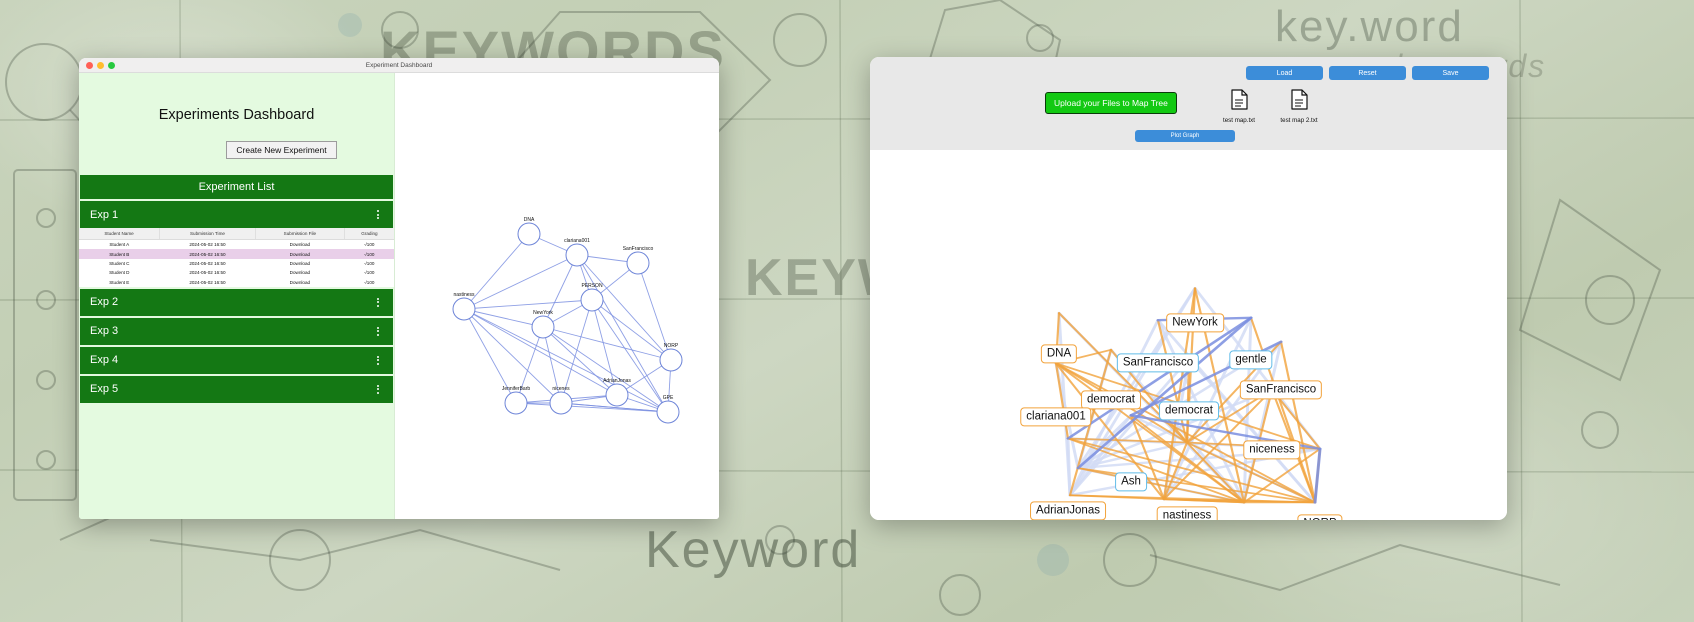 The image size is (1694, 622). I want to click on experiment-row-exp-5: Exp 5, so click(236, 389).